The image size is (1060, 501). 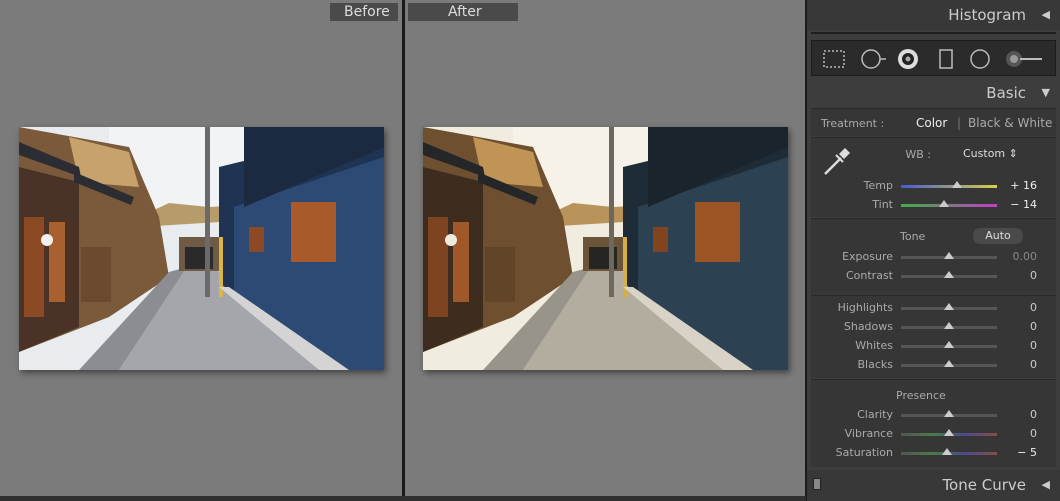 What do you see at coordinates (998, 236) in the screenshot?
I see `auto-tone-button: Auto` at bounding box center [998, 236].